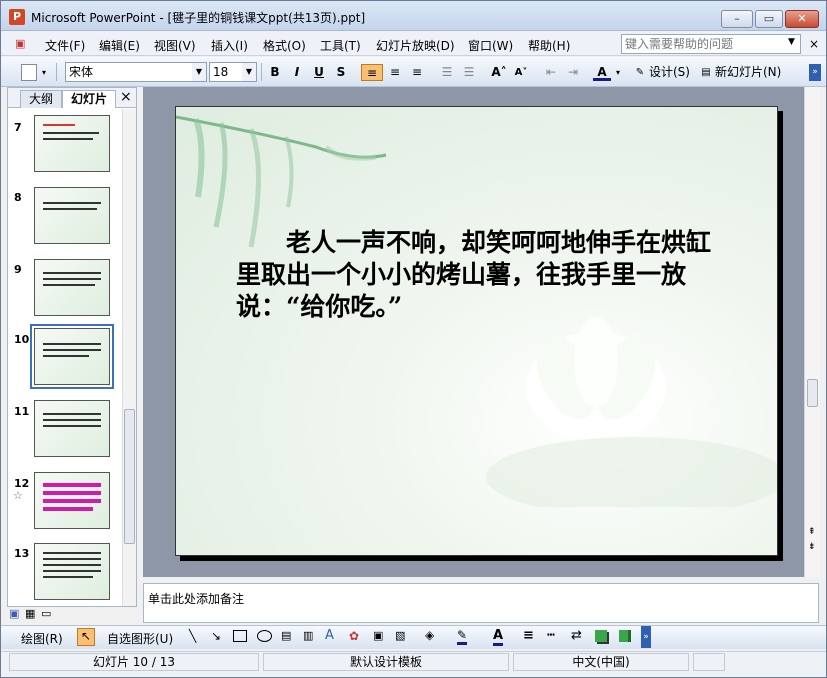  Describe the element at coordinates (709, 662) in the screenshot. I see `status-extra` at that location.